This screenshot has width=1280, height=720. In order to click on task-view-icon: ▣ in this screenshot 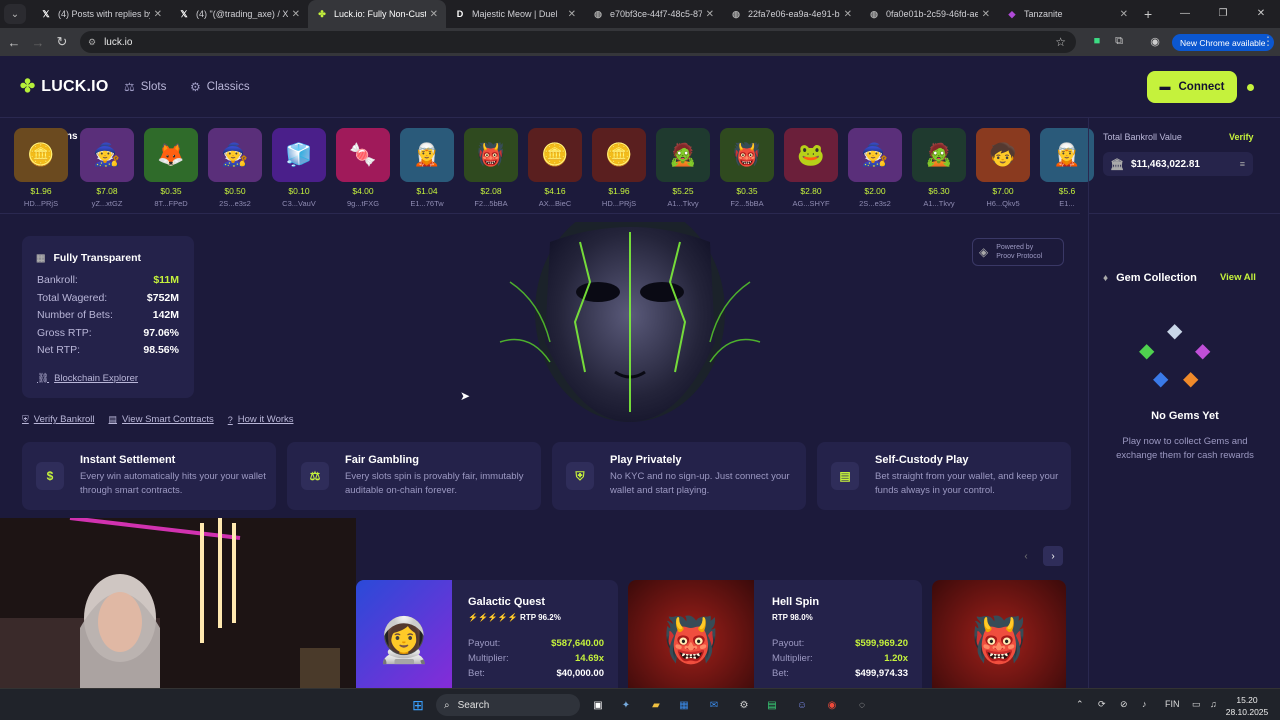, I will do `click(598, 705)`.